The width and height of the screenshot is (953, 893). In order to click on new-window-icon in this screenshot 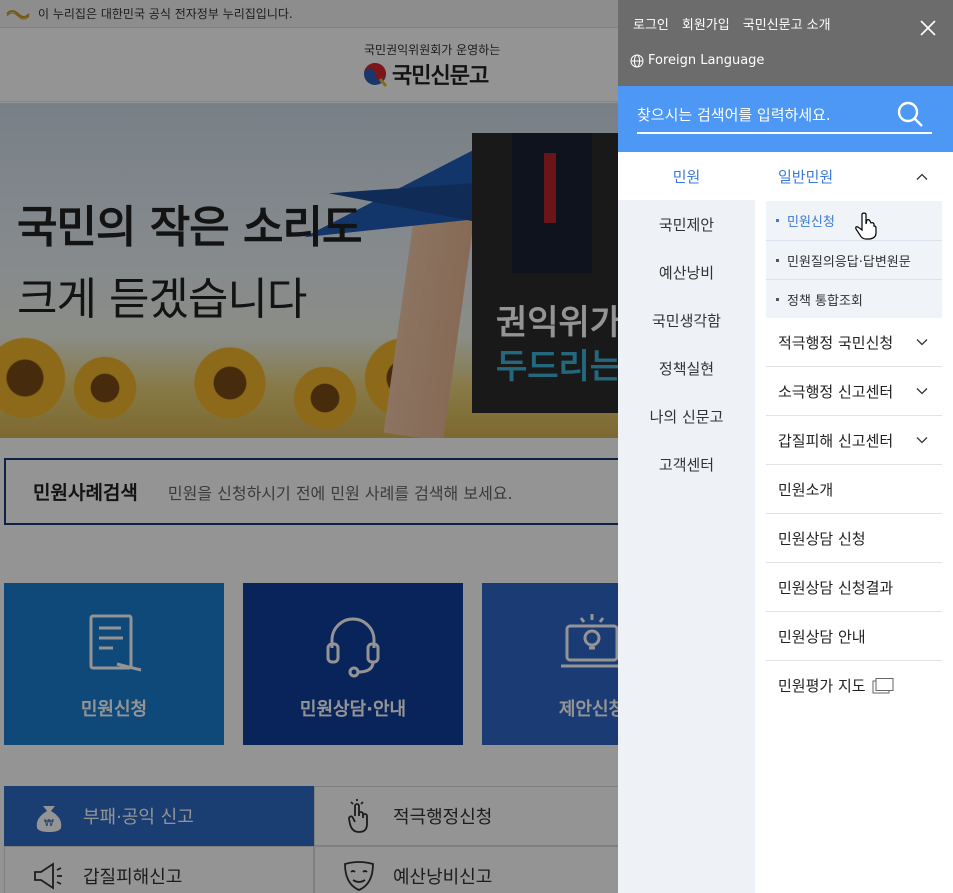, I will do `click(883, 685)`.